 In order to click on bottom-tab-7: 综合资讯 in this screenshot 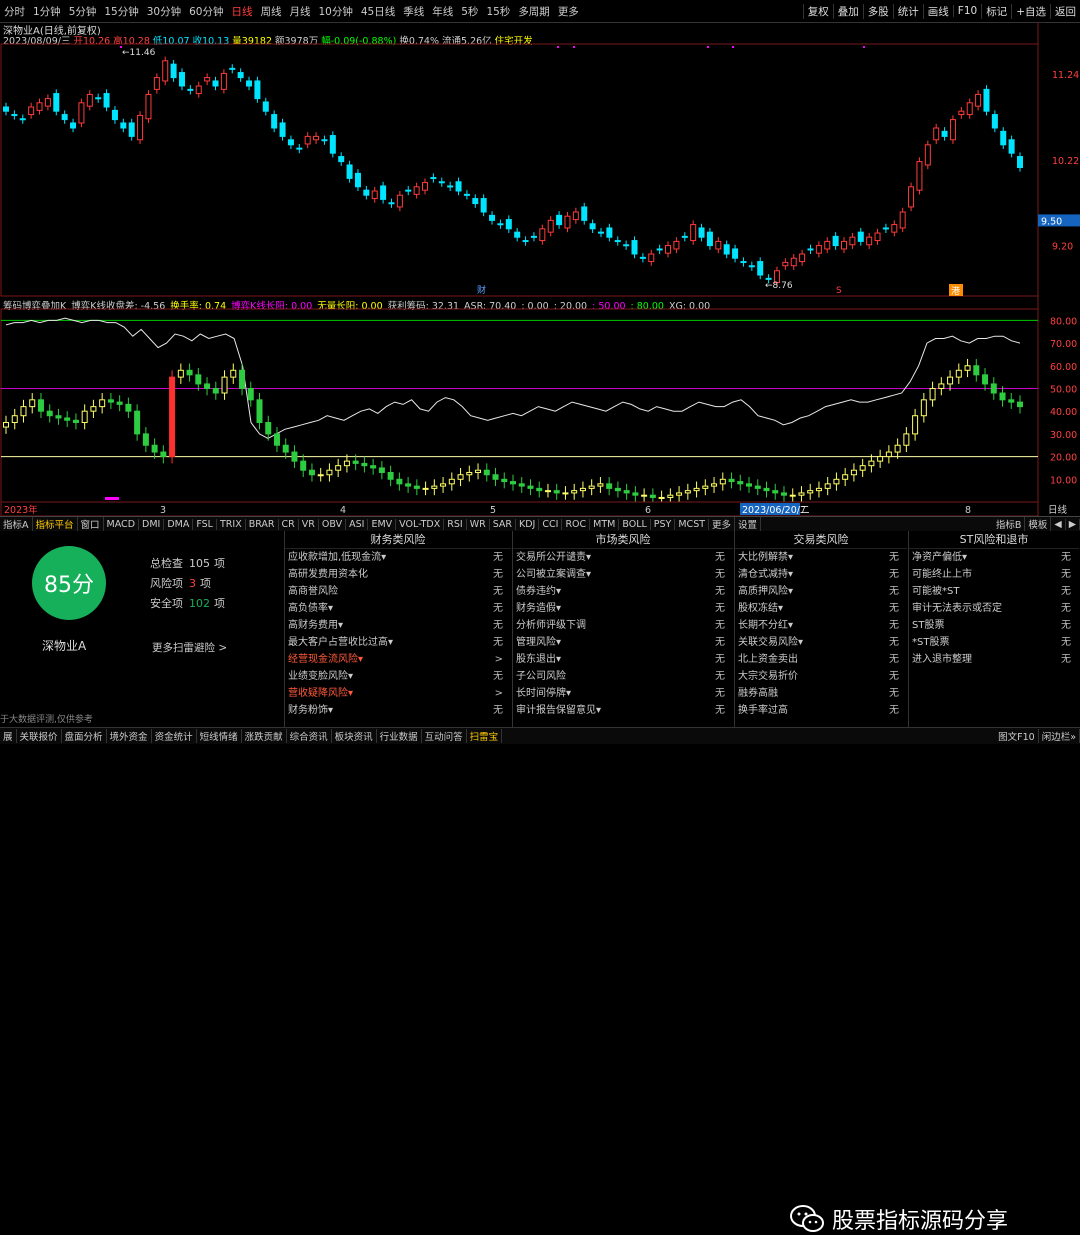, I will do `click(309, 736)`.